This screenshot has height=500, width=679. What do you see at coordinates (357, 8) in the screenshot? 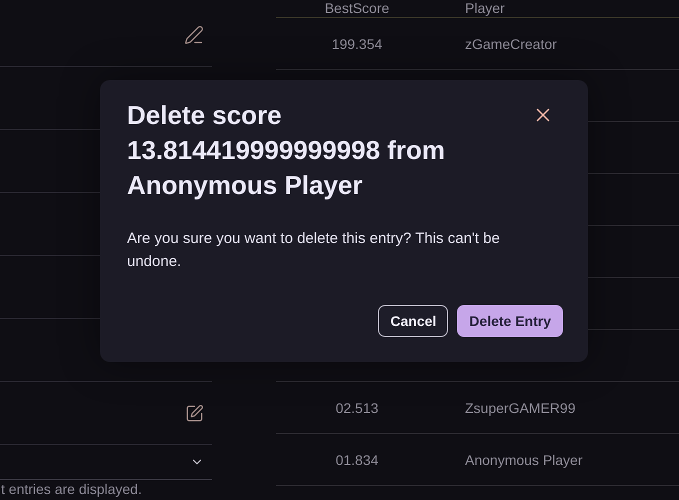
I see `column-header: BestScore` at bounding box center [357, 8].